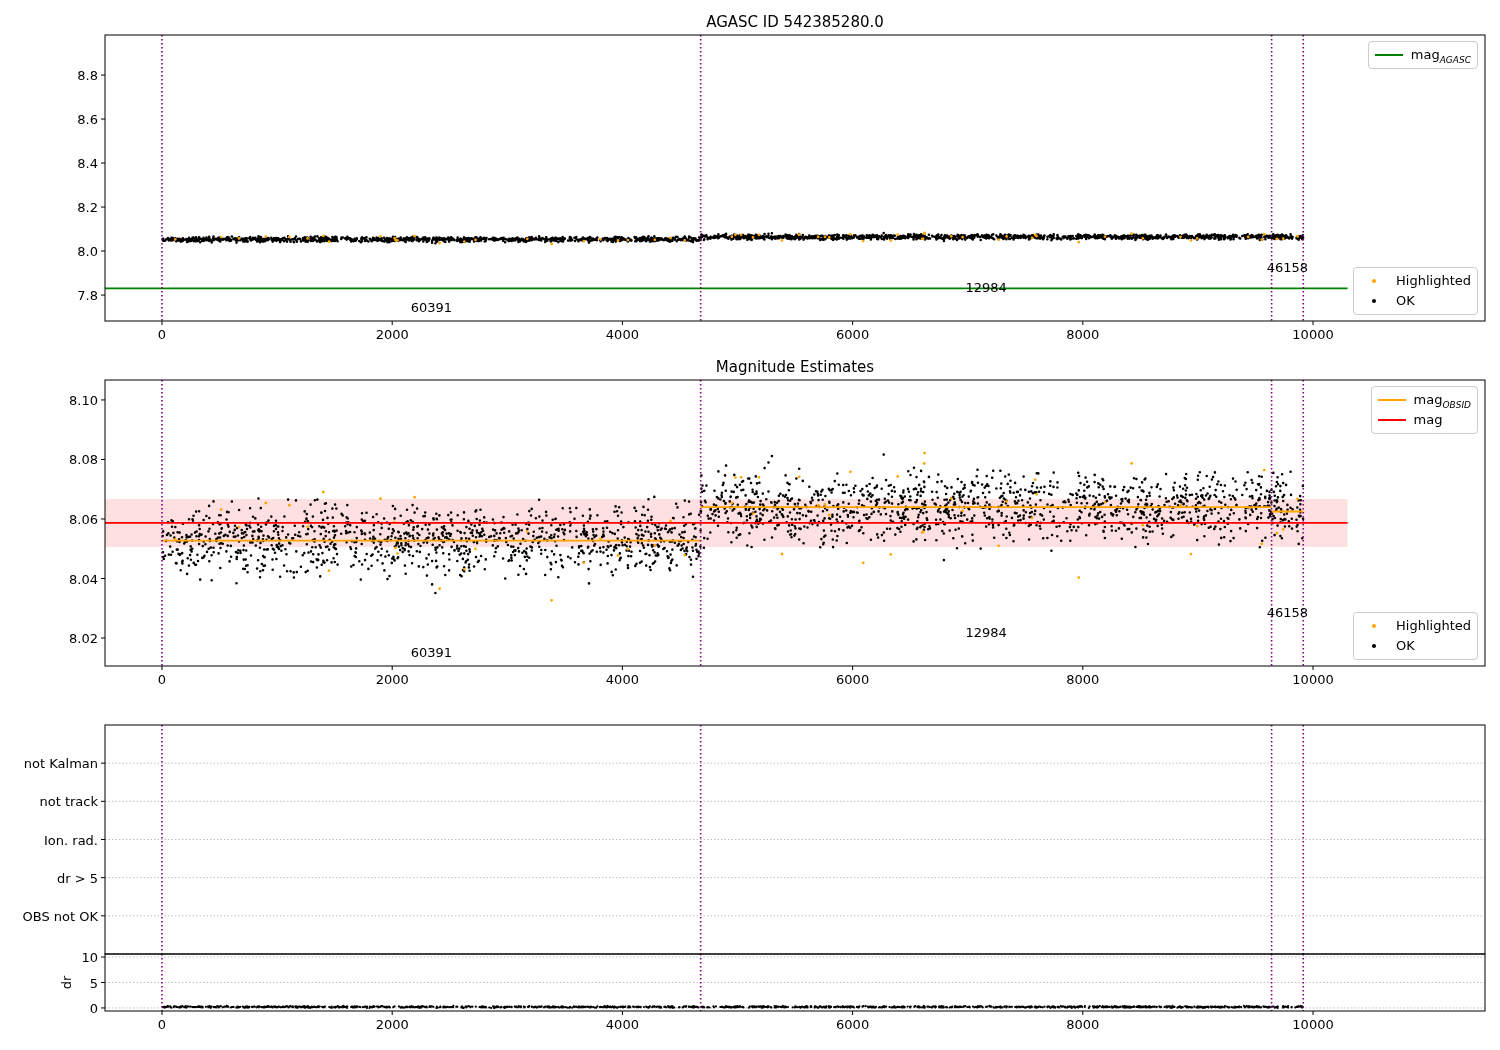 This screenshot has width=1500, height=1050. I want to click on y-tick-label: not track, so click(68, 802).